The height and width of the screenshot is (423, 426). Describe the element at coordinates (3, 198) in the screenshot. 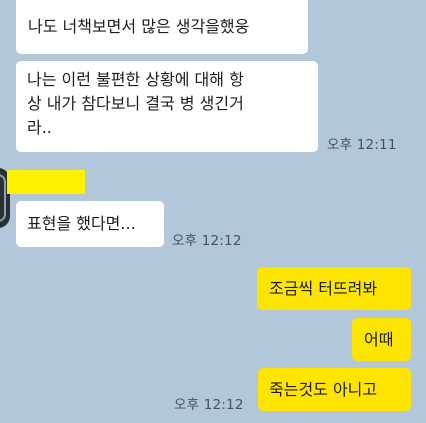

I see `avatar-ring-decoration` at that location.